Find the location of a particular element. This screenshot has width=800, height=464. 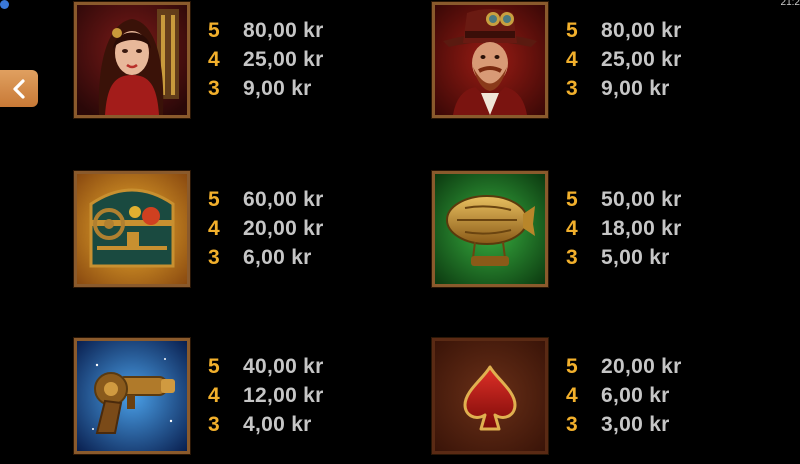

ray-gun-symbol-icon is located at coordinates (132, 396).